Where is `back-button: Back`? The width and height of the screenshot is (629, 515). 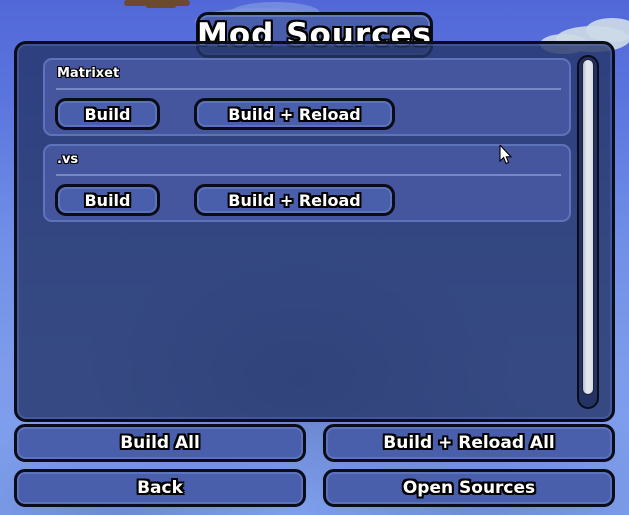
back-button: Back is located at coordinates (160, 488).